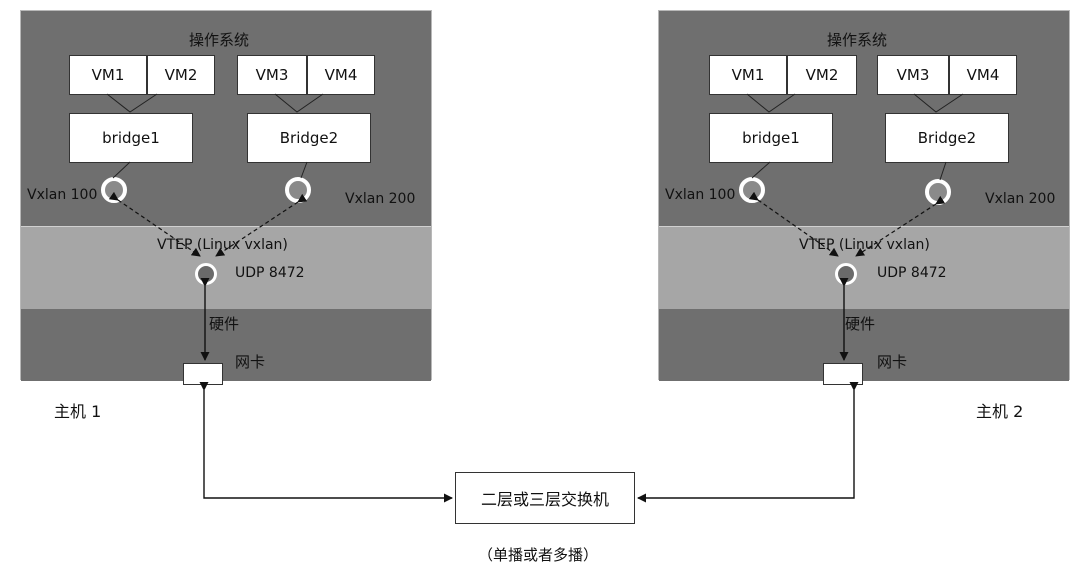  I want to click on vm-bridge-links-host2, so click(855, 137).